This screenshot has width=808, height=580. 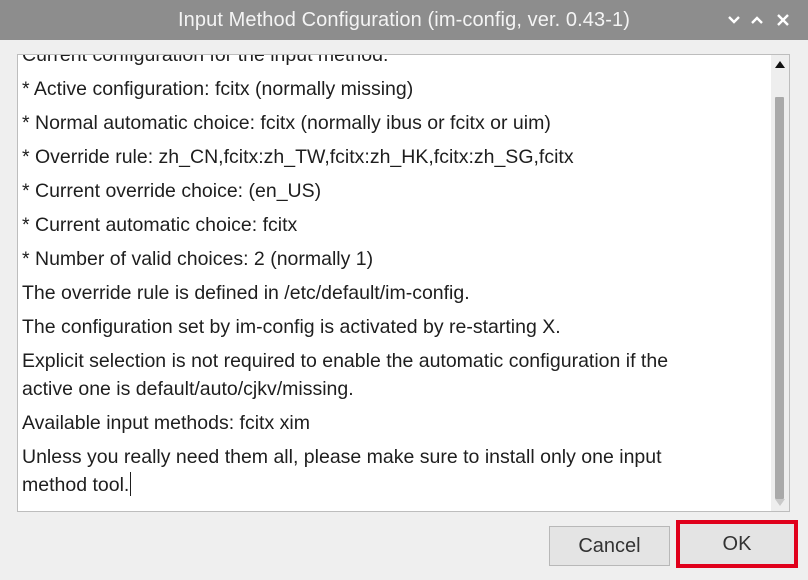 What do you see at coordinates (188, 389) in the screenshot?
I see `text-line: active one is default/auto/cjkv/missing.` at bounding box center [188, 389].